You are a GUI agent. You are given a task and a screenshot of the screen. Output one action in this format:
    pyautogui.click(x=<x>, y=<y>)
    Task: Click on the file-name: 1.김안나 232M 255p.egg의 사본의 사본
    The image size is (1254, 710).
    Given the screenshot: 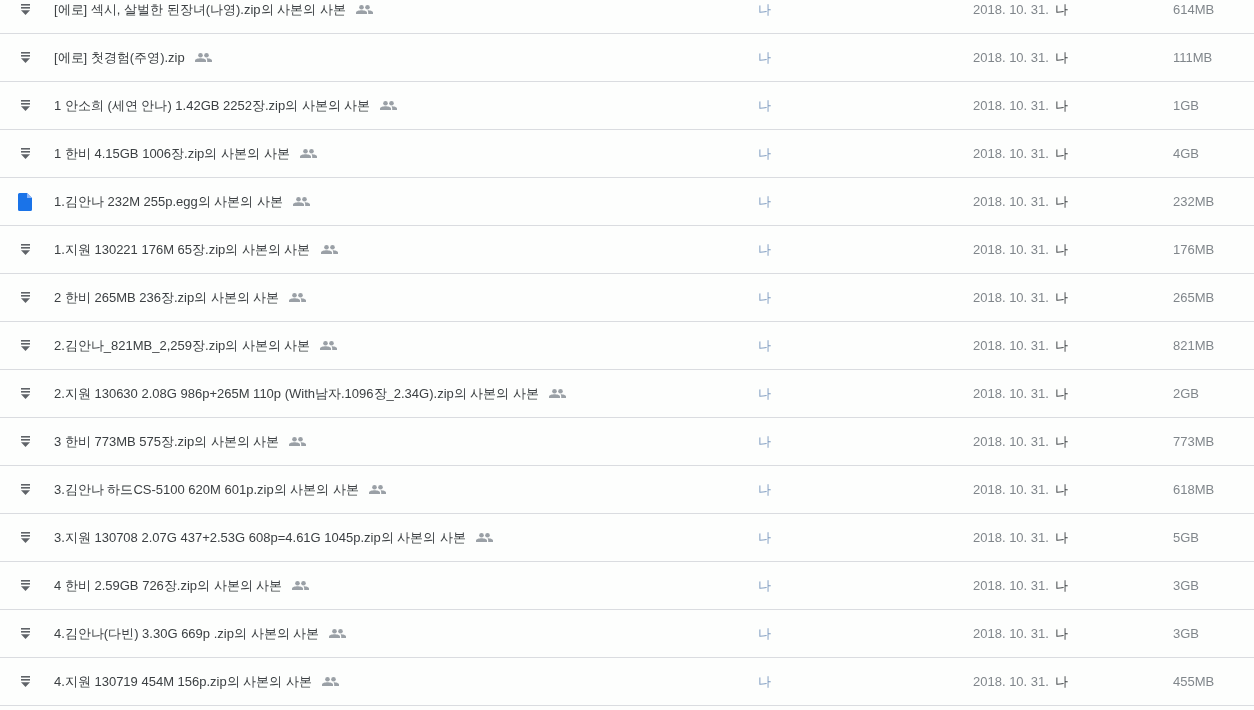 What is the action you would take?
    pyautogui.click(x=169, y=201)
    